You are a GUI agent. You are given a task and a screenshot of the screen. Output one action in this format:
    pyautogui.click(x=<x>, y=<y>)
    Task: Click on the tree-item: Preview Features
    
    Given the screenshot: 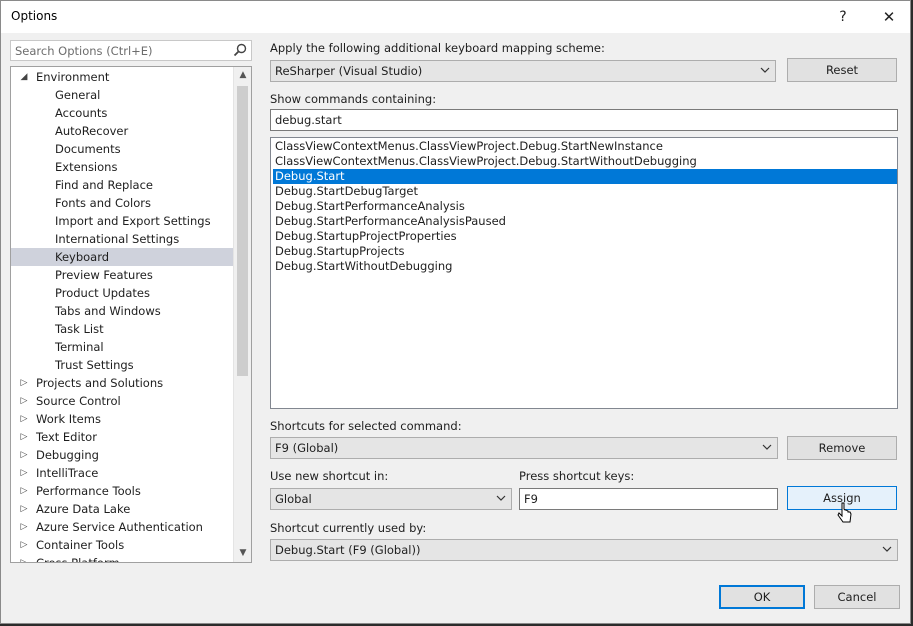 What is the action you would take?
    pyautogui.click(x=122, y=275)
    